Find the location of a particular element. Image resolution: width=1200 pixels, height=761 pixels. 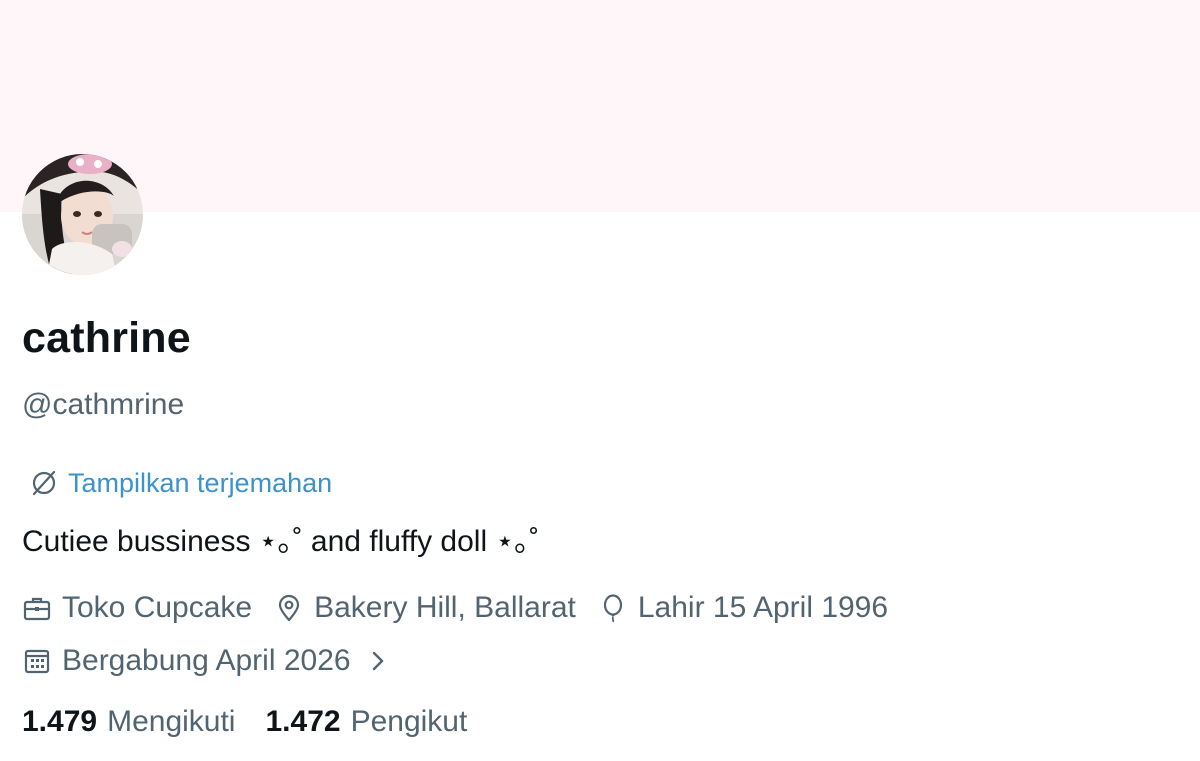

location-item: Bakery Hill, Ballarat is located at coordinates (425, 608).